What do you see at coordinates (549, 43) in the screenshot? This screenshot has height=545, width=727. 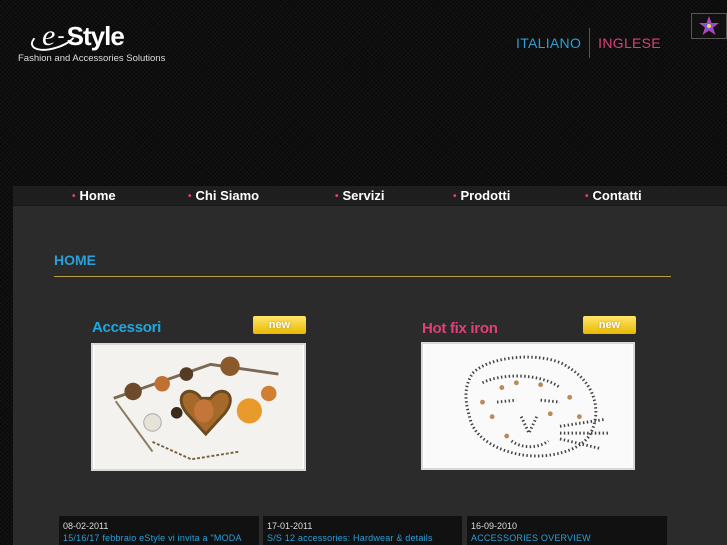 I see `language-italian-link: ITALIANO` at bounding box center [549, 43].